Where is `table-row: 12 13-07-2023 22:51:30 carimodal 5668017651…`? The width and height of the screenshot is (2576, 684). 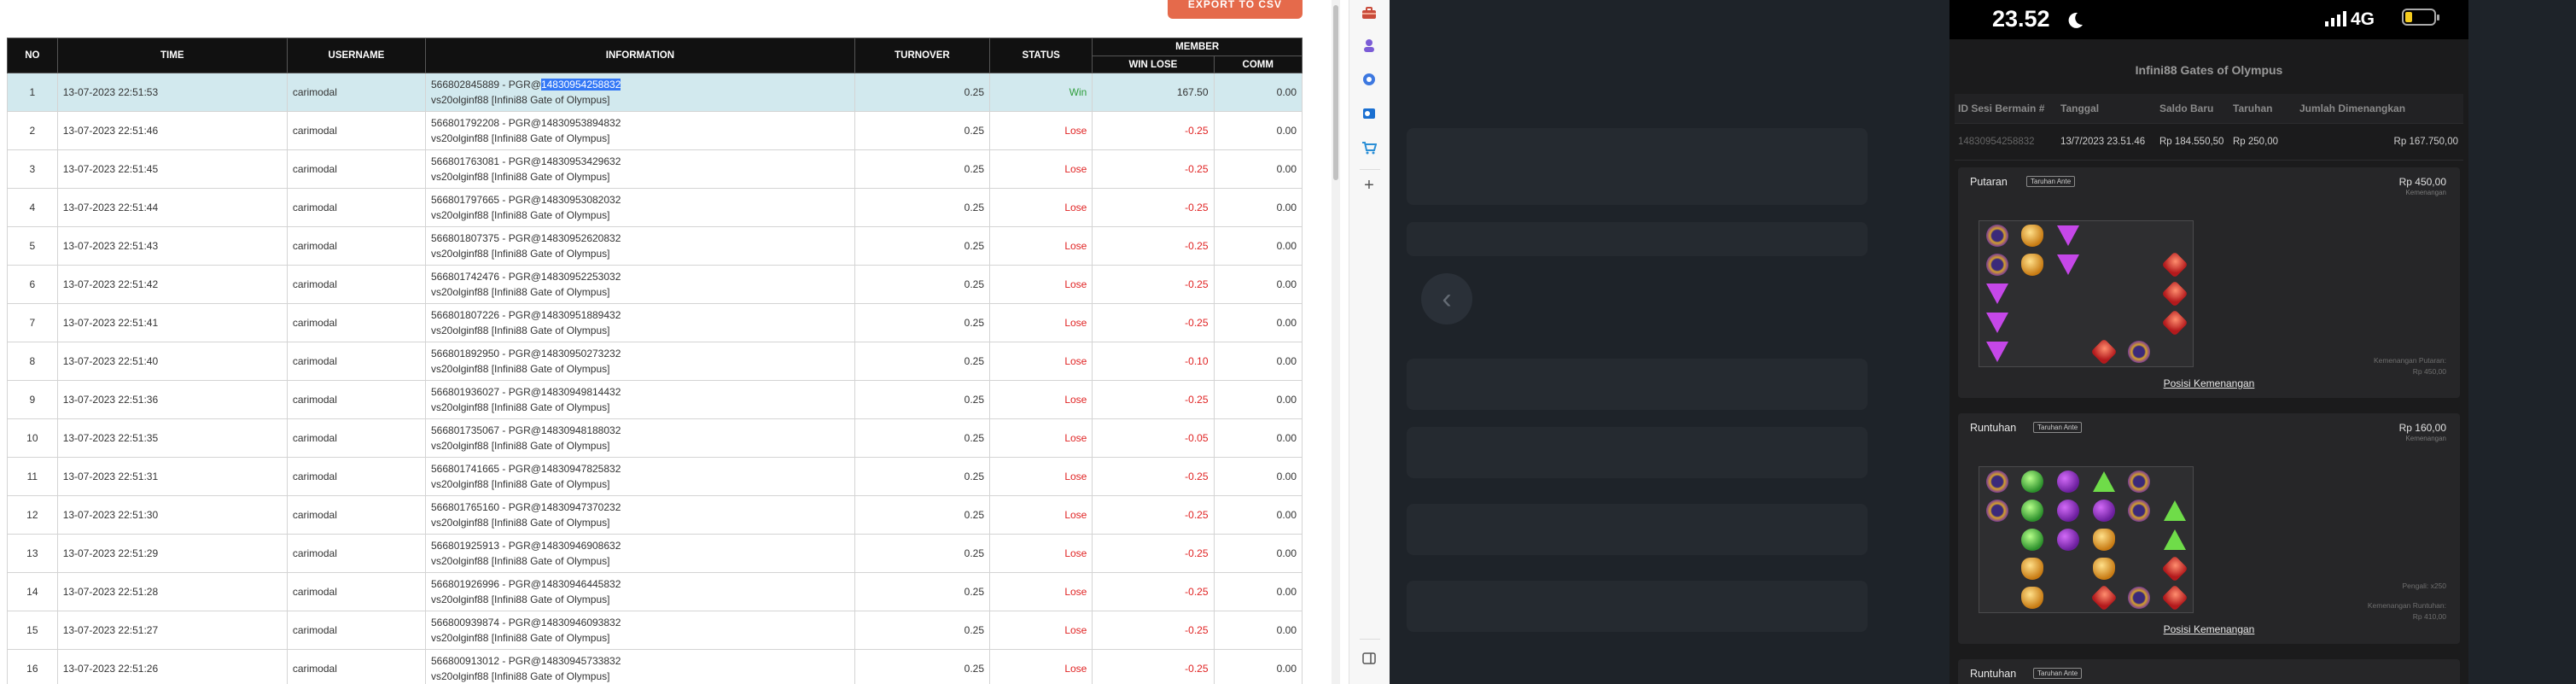
table-row: 12 13-07-2023 22:51:30 carimodal 5668017651… is located at coordinates (655, 515).